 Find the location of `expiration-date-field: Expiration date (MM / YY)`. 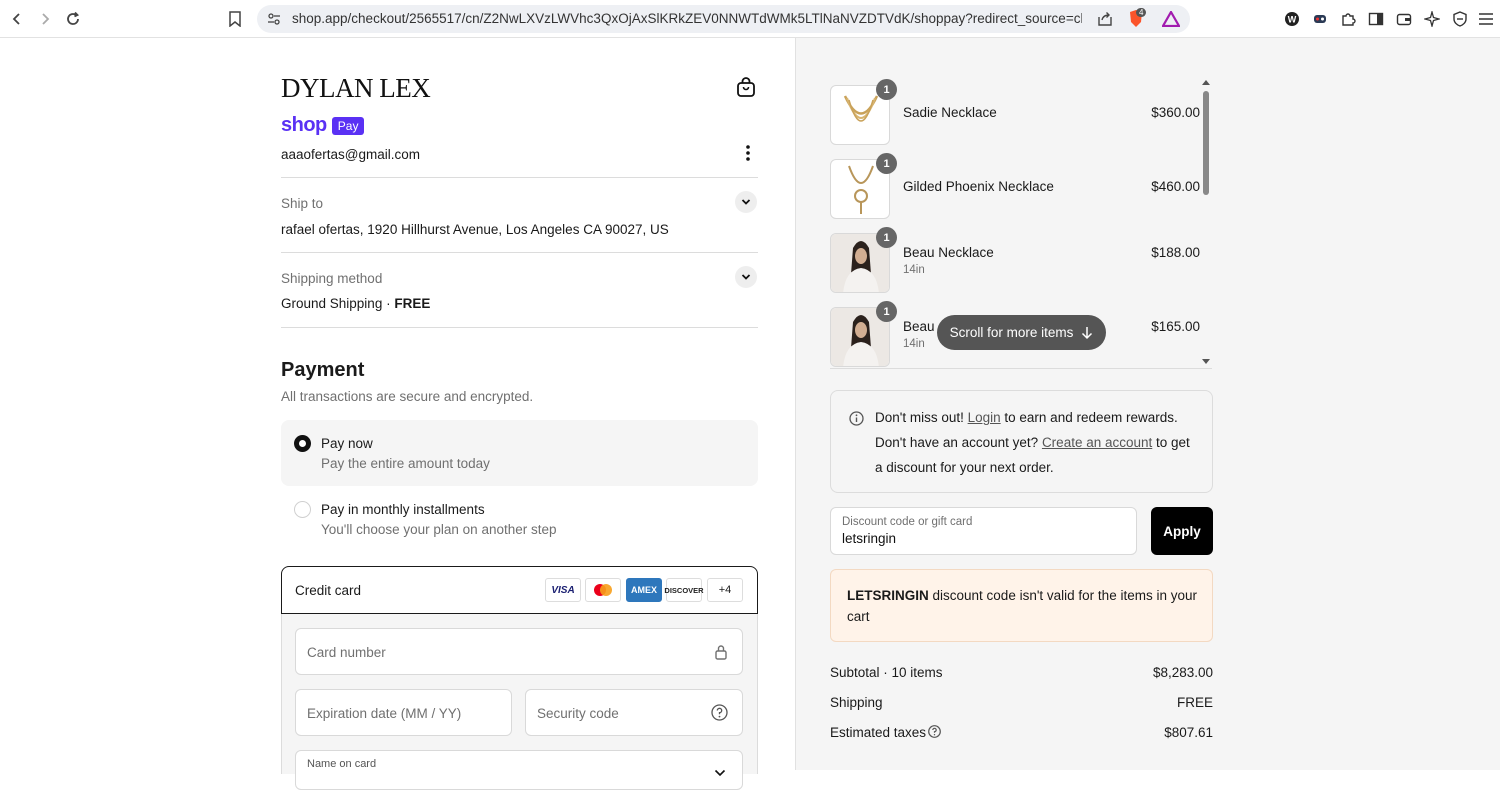

expiration-date-field: Expiration date (MM / YY) is located at coordinates (403, 712).